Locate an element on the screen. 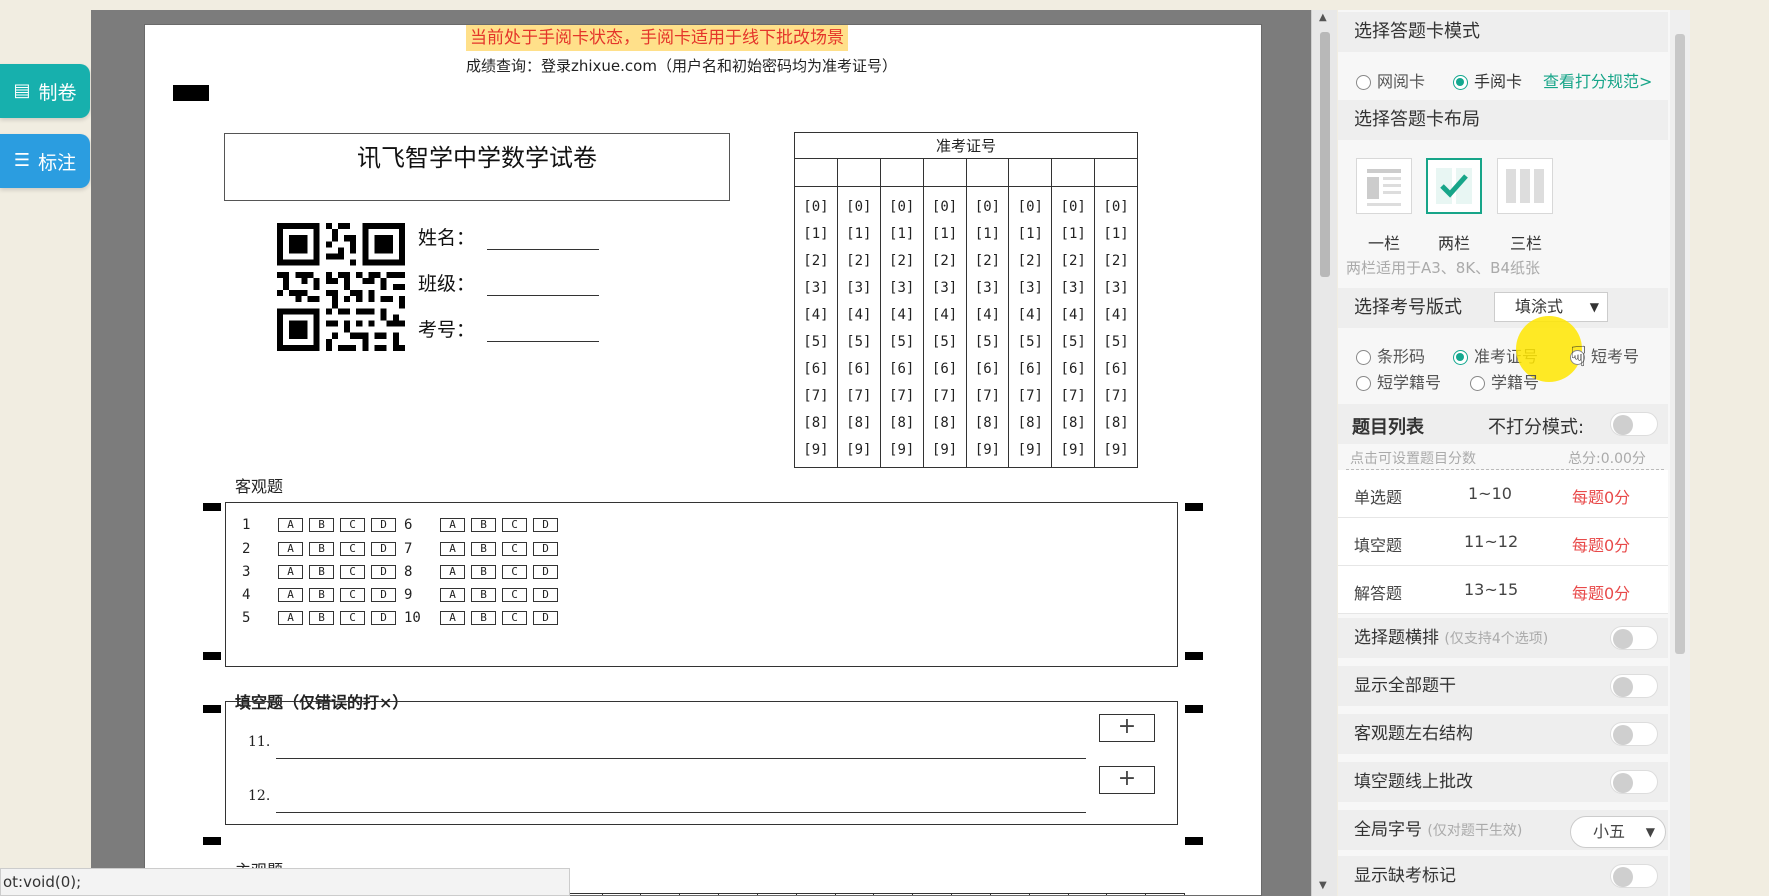 Image resolution: width=1769 pixels, height=896 pixels. mode-manual-radio: 手阅卡 is located at coordinates (1487, 80).